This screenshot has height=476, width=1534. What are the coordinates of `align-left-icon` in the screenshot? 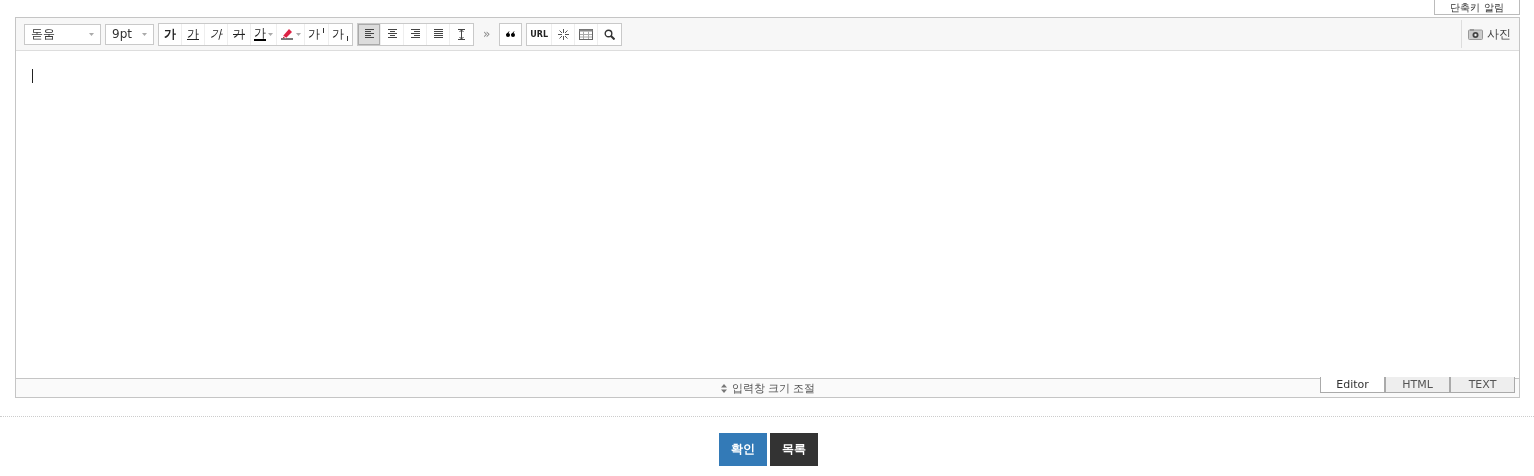 It's located at (369, 34).